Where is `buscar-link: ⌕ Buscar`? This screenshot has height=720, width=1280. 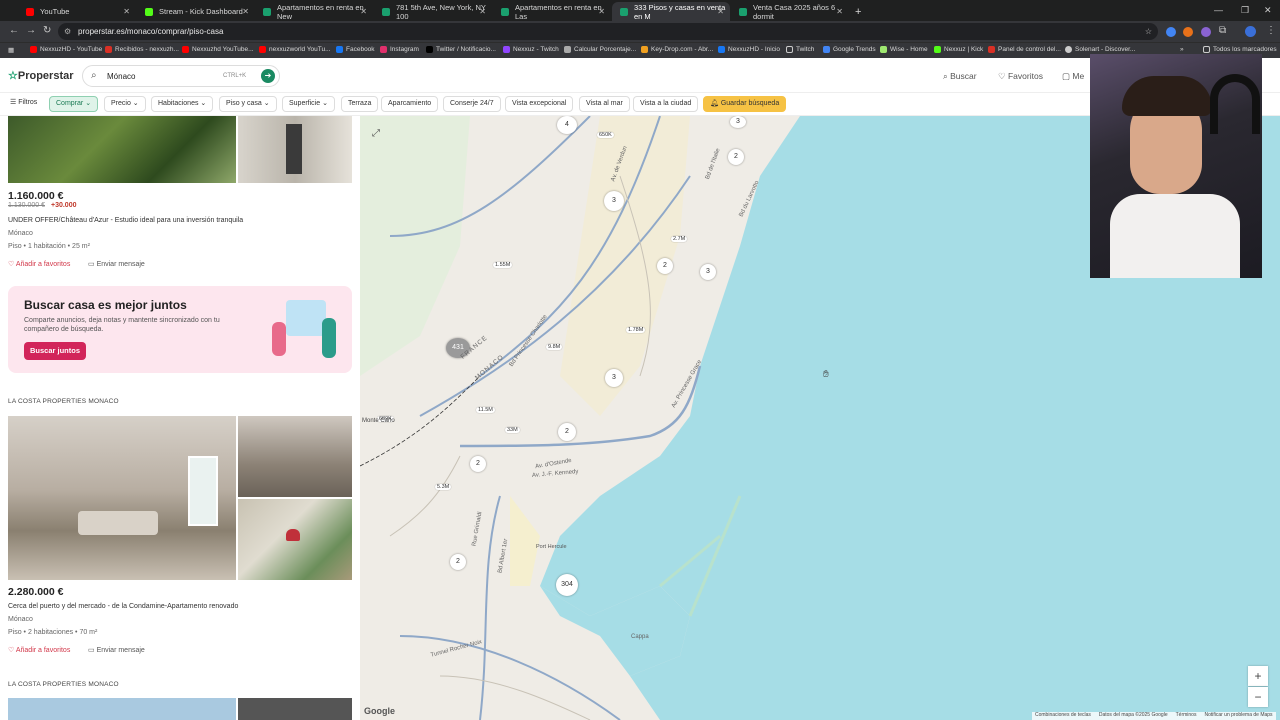
buscar-link: ⌕ Buscar is located at coordinates (960, 76).